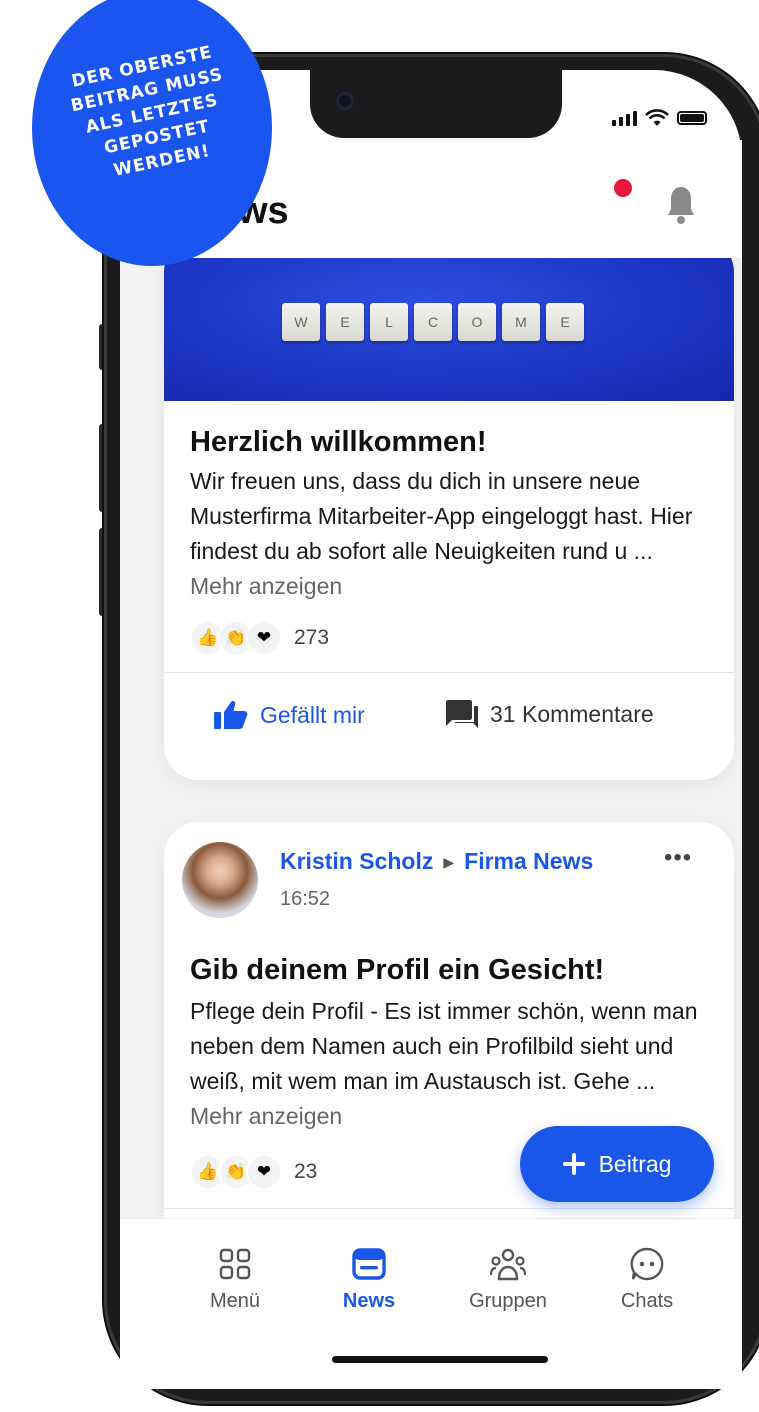 The width and height of the screenshot is (759, 1412). What do you see at coordinates (681, 205) in the screenshot?
I see `bell-icon` at bounding box center [681, 205].